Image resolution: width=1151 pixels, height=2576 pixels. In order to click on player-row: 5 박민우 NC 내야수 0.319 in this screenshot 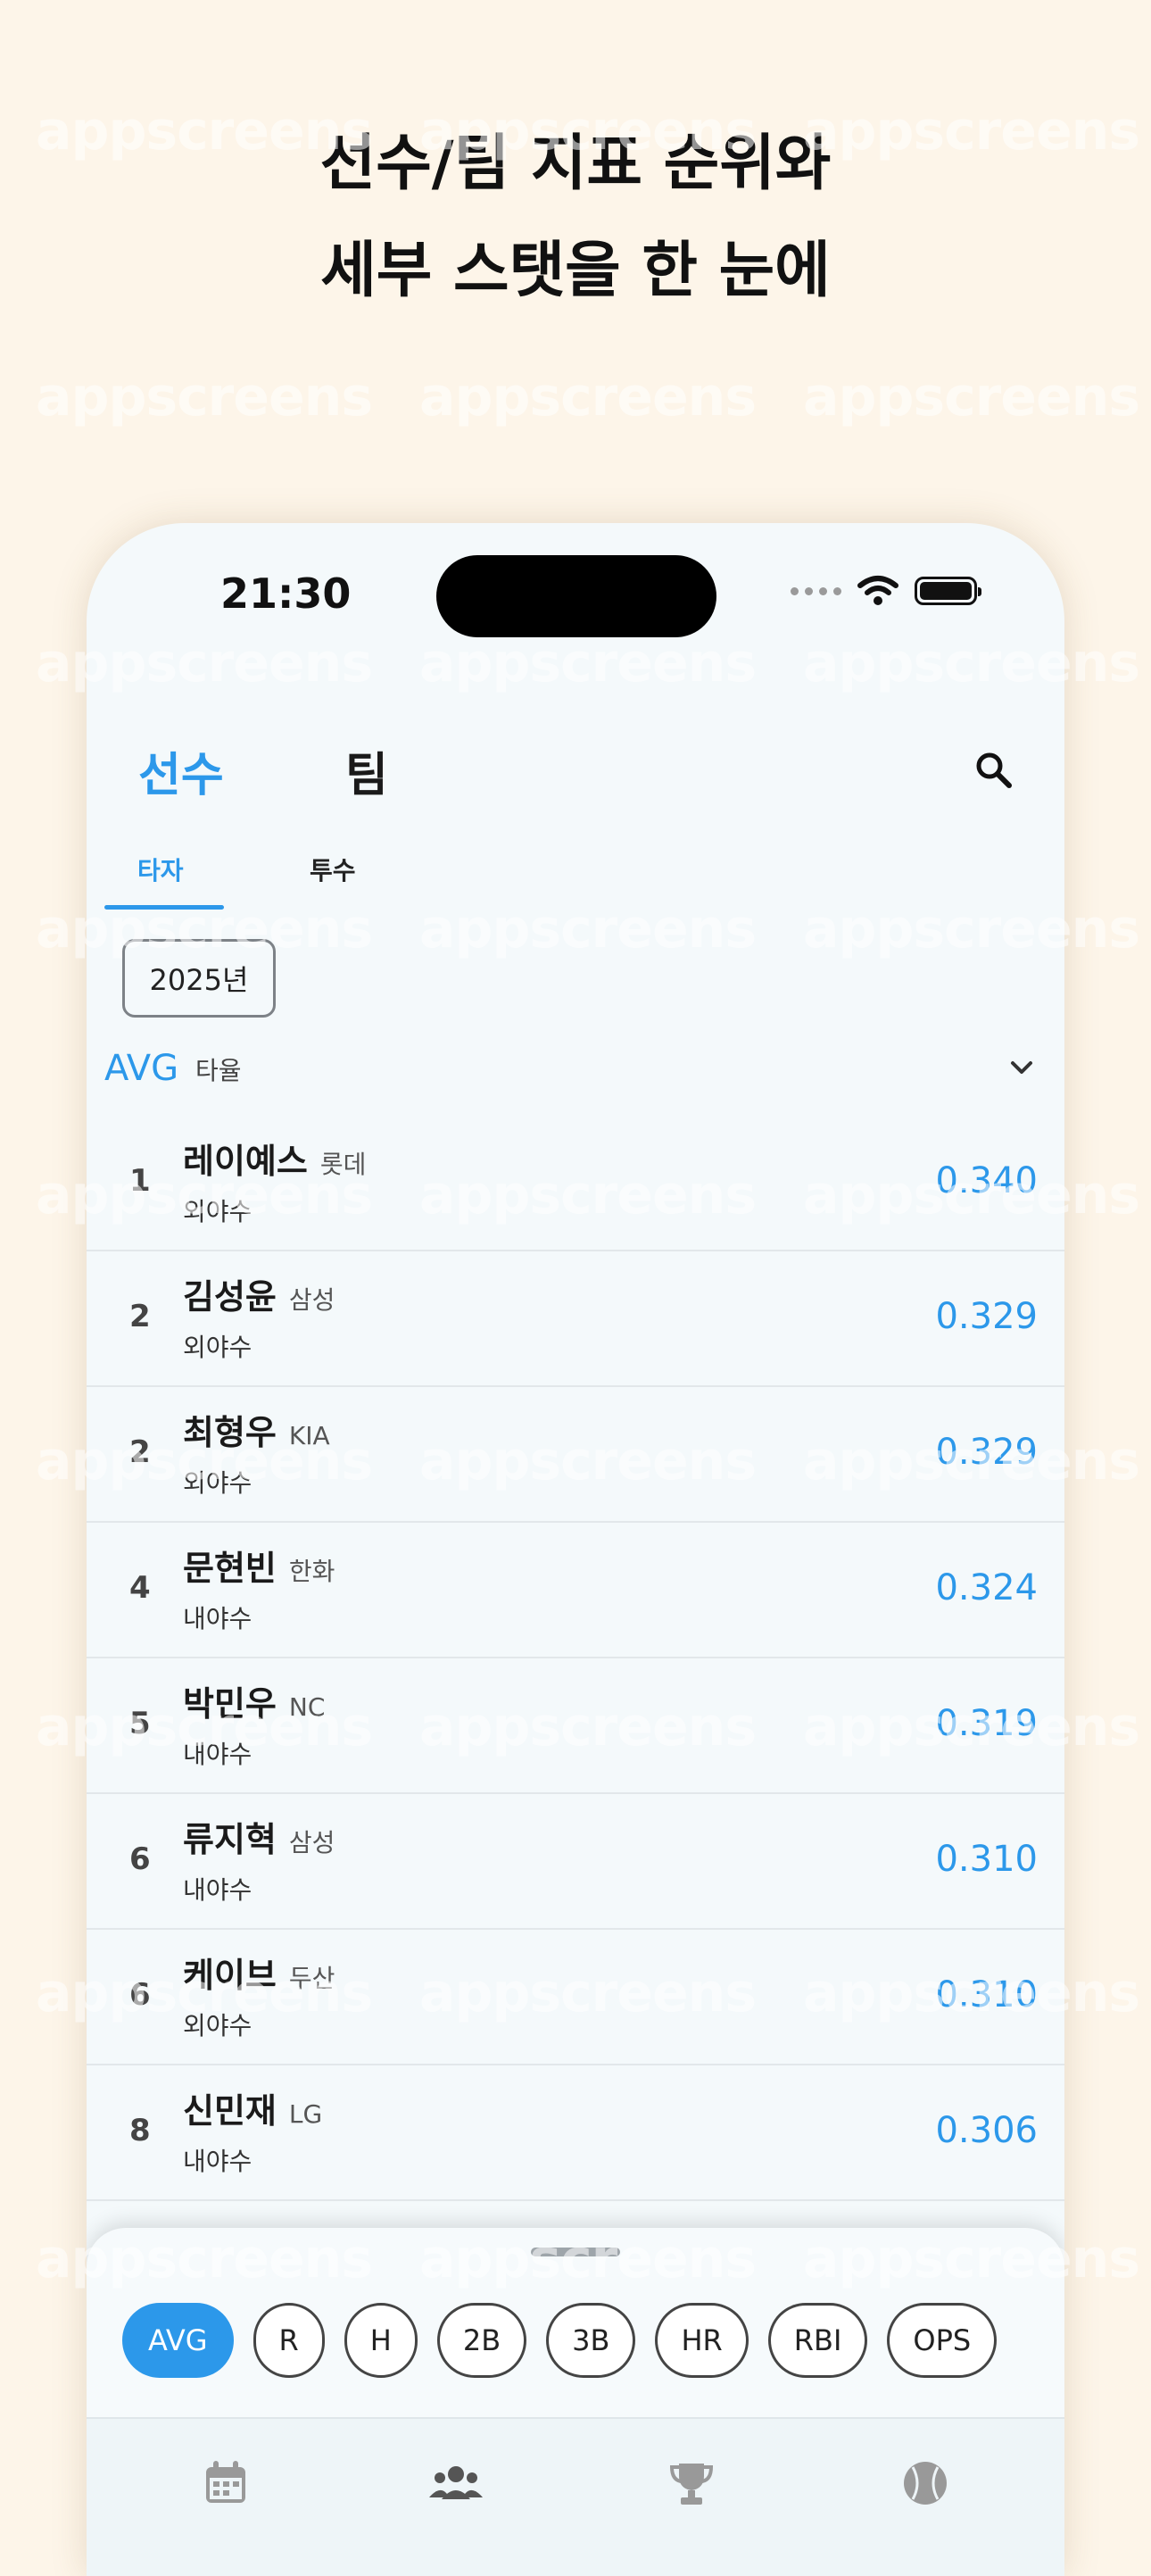, I will do `click(575, 1726)`.